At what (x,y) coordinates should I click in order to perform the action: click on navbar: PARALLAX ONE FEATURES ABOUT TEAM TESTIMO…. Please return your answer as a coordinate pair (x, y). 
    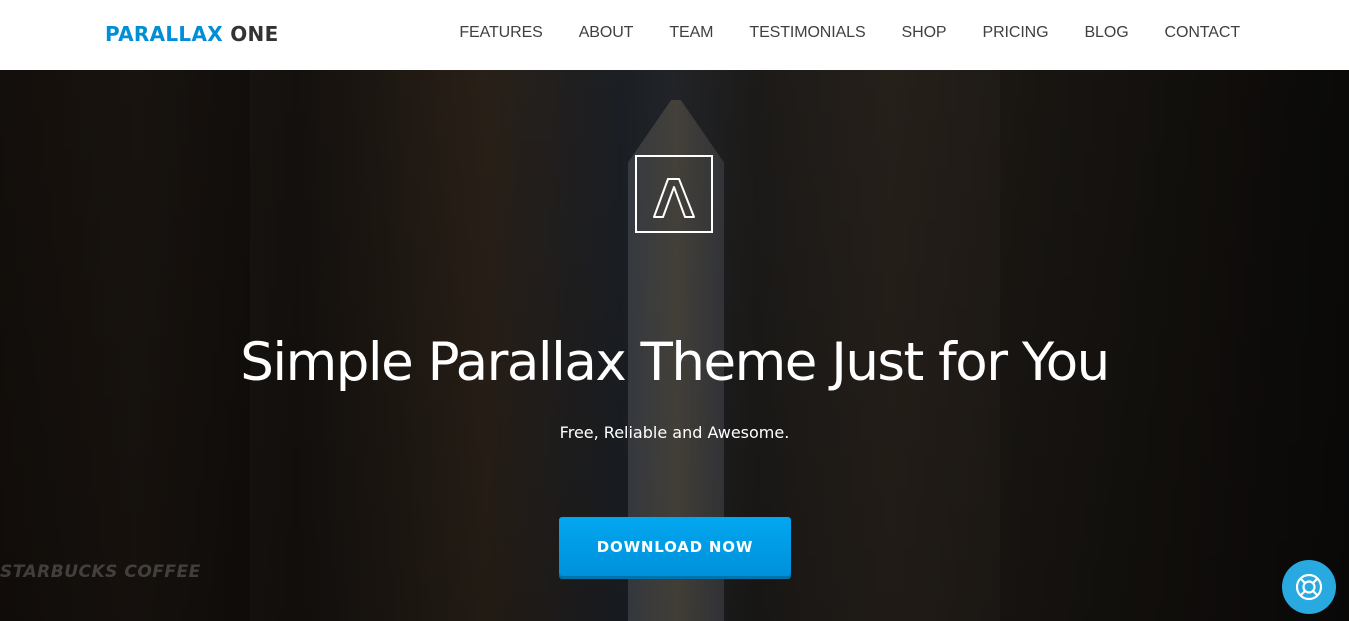
    Looking at the image, I should click on (674, 35).